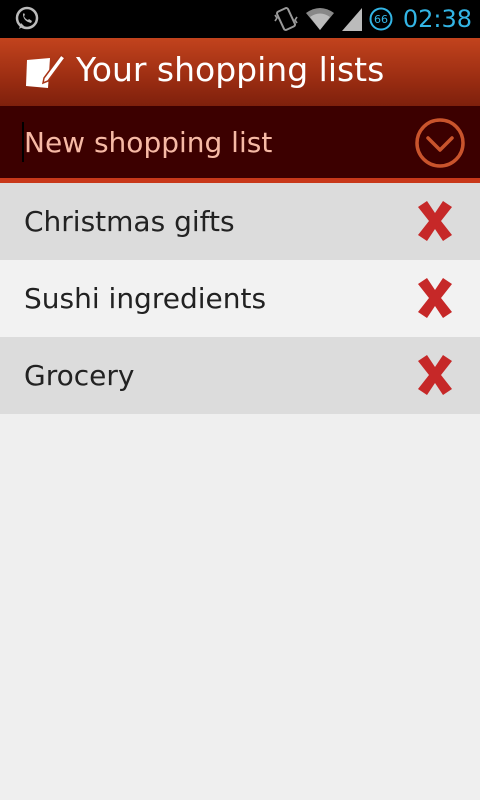  What do you see at coordinates (79, 375) in the screenshot?
I see `list-item-name: Grocery` at bounding box center [79, 375].